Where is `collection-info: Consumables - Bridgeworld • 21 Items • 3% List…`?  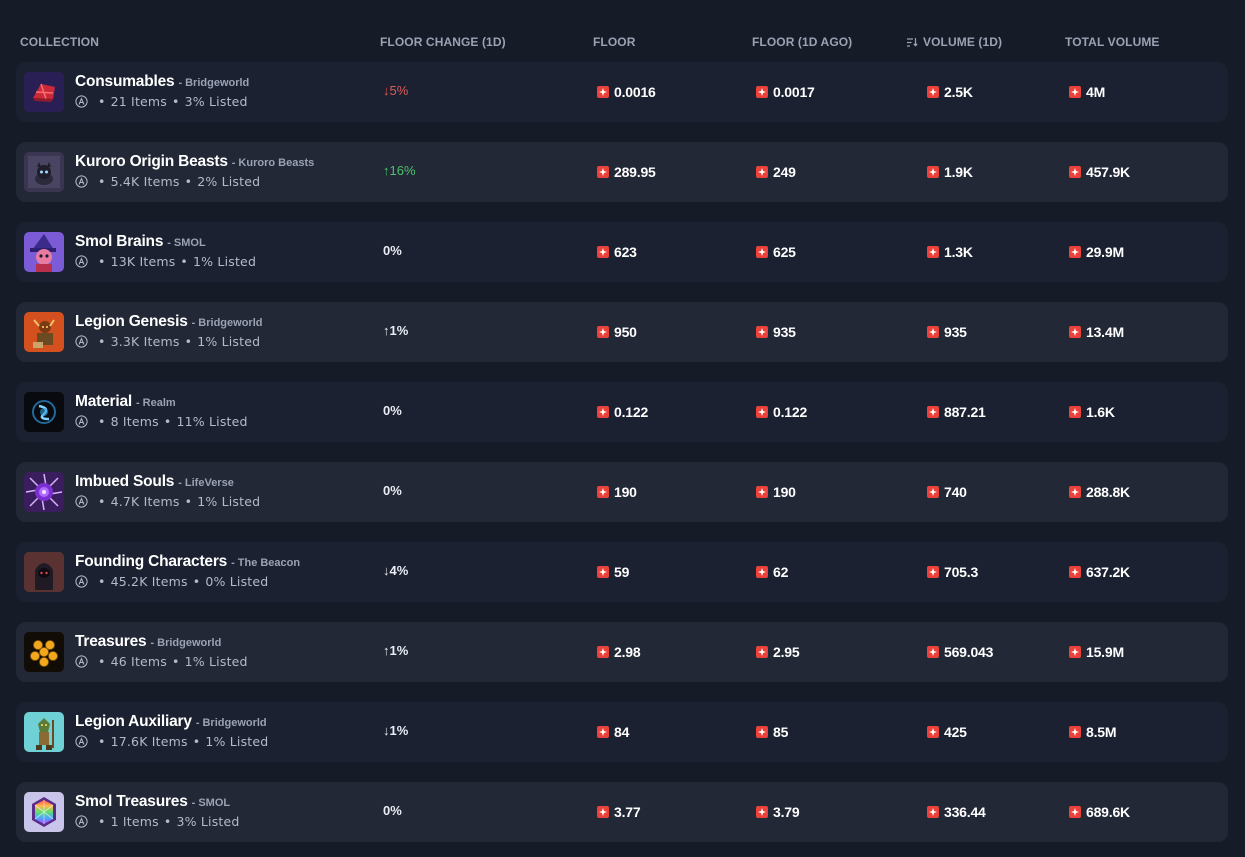 collection-info: Consumables - Bridgeworld • 21 Items • 3% List… is located at coordinates (162, 91).